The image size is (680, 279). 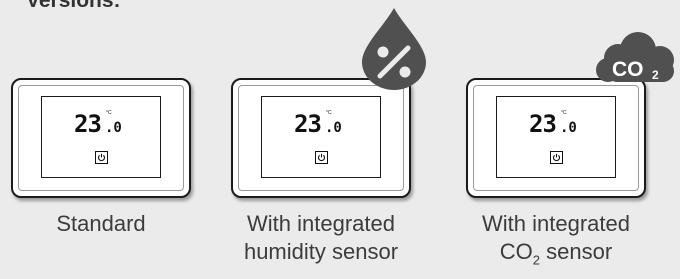 I want to click on co2-badge-subscript: 2, so click(x=655, y=75).